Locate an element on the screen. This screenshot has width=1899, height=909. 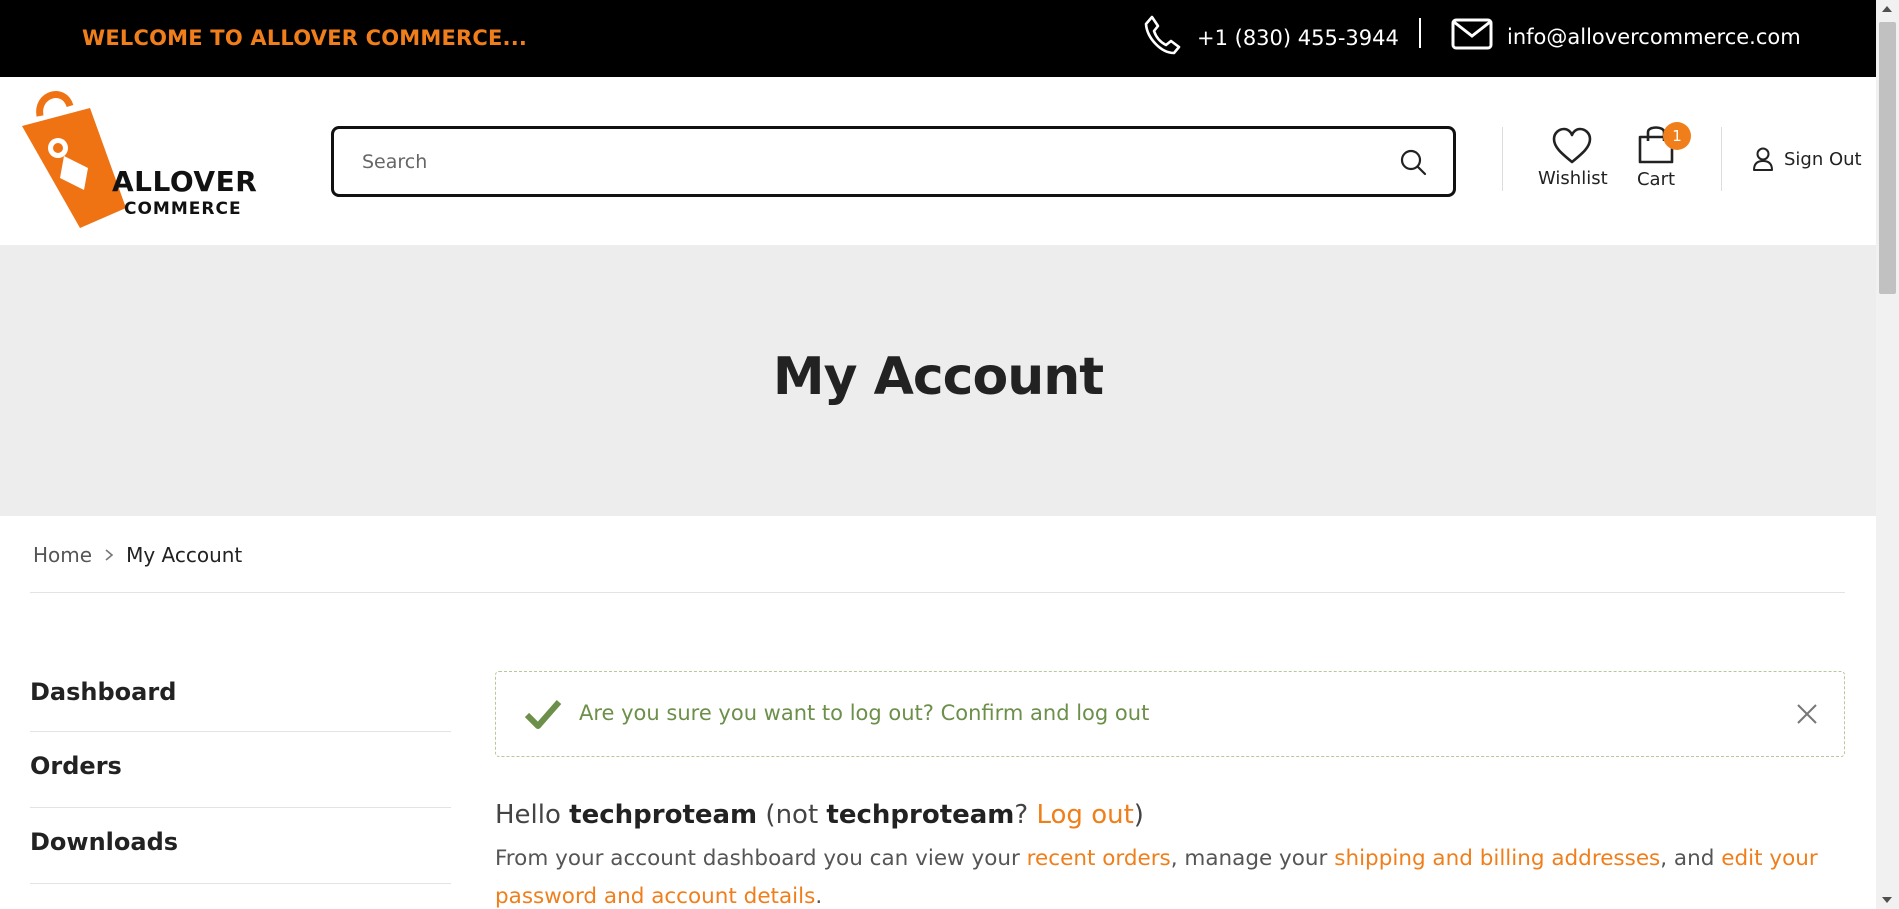
site-logo: ALLOVER COMMERCE is located at coordinates (137, 161).